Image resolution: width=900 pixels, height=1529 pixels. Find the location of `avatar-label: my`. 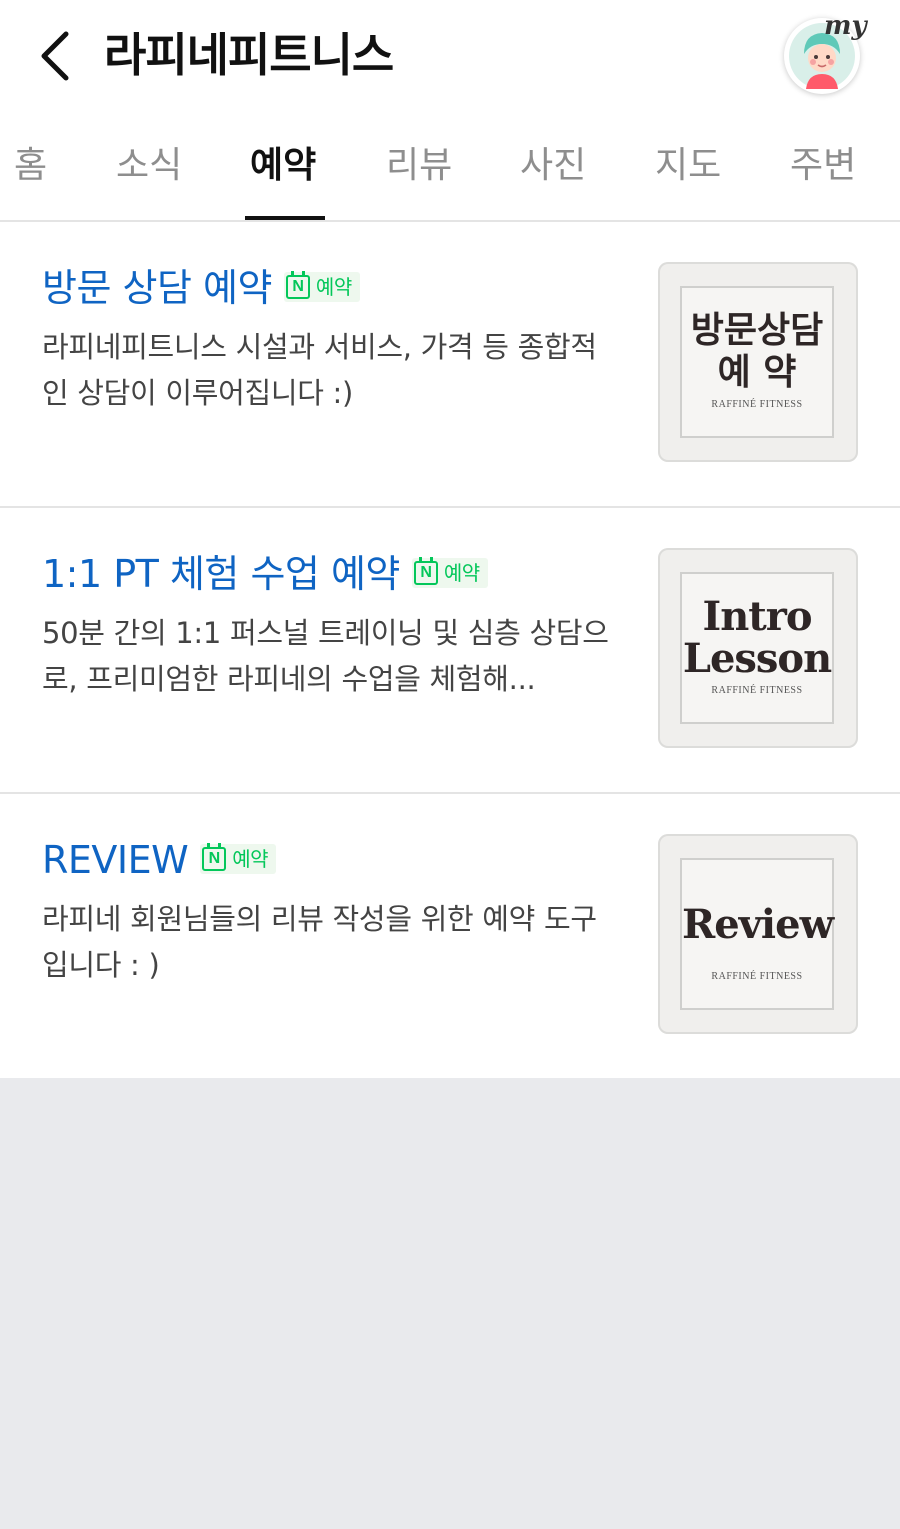

avatar-label: my is located at coordinates (845, 26).